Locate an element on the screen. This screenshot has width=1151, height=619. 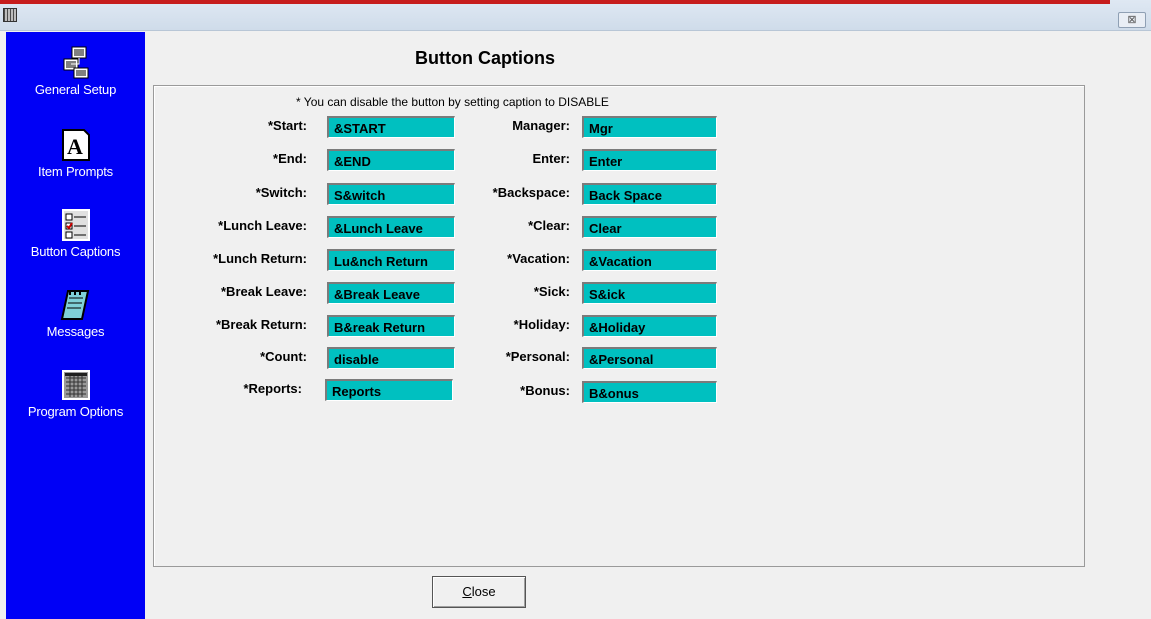
caption-input-holiday: &Holiday is located at coordinates (649, 326).